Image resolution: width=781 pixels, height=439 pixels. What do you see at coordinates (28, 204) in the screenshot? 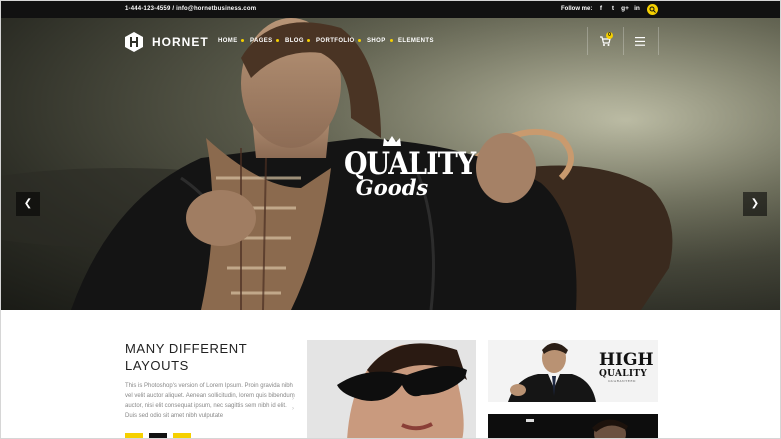
I see `prev-slide-button: ❮` at bounding box center [28, 204].